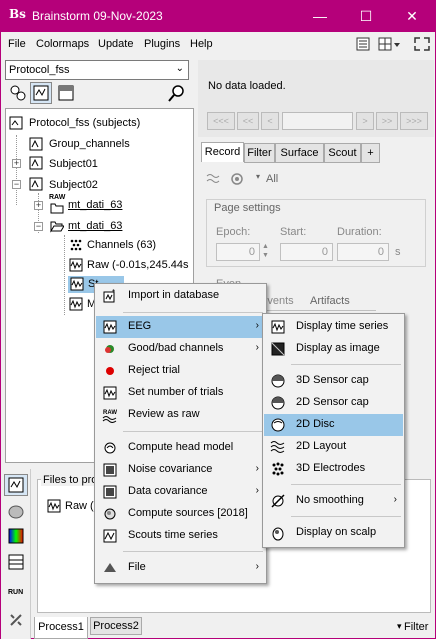  What do you see at coordinates (38, 226) in the screenshot?
I see `folder-expander: −` at bounding box center [38, 226].